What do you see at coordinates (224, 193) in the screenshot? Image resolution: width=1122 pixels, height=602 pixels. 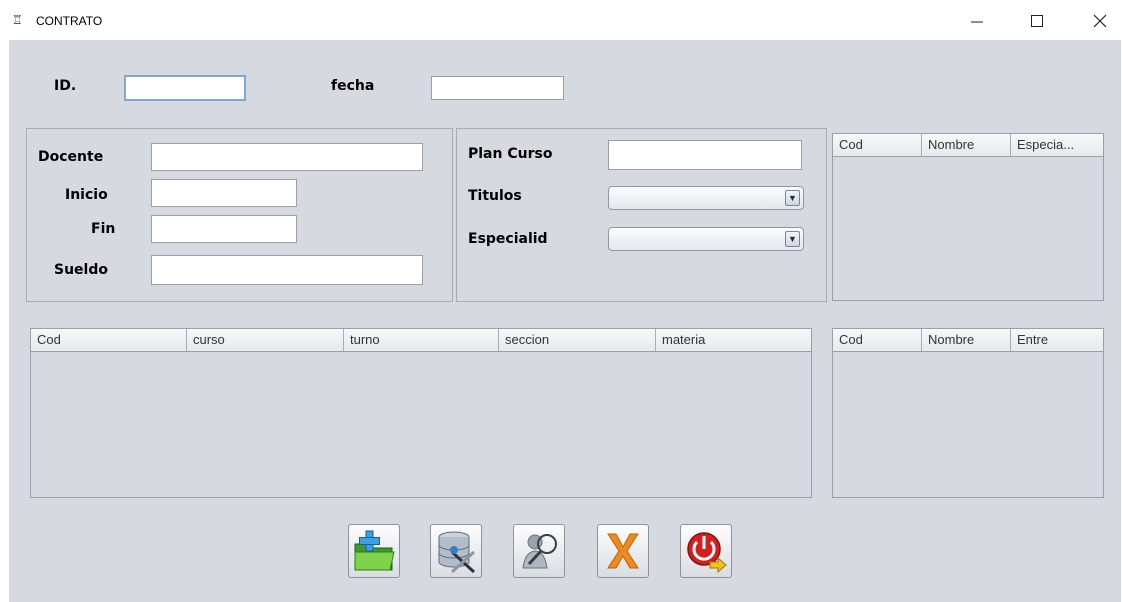 I see `inicio-input` at bounding box center [224, 193].